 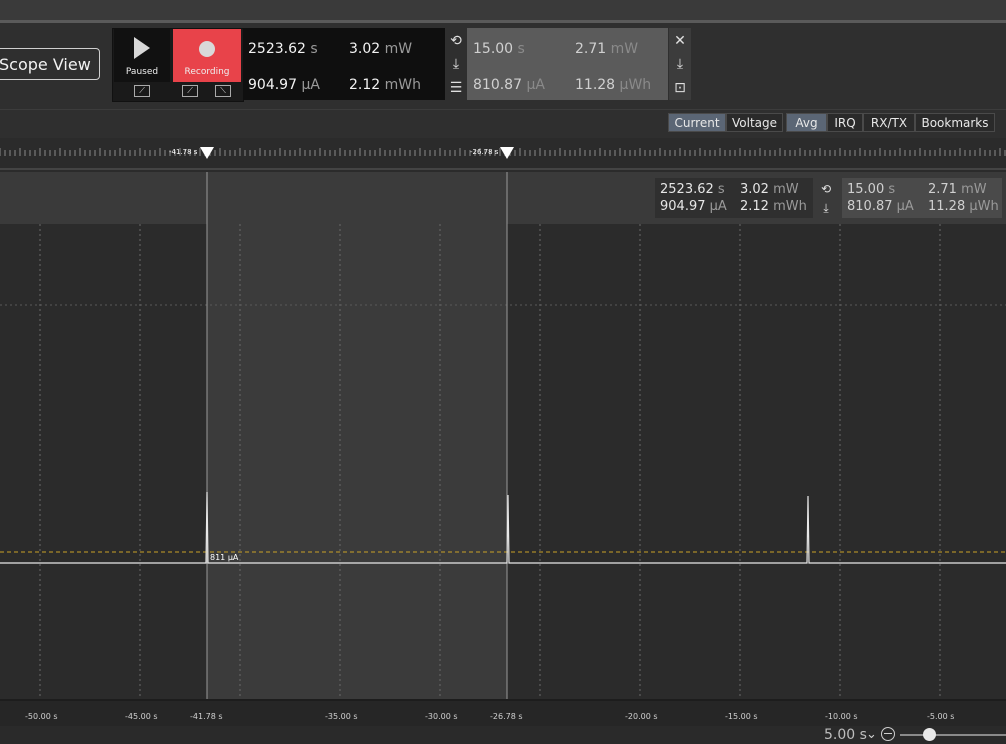 What do you see at coordinates (141, 716) in the screenshot?
I see `x-tick-label: -45.00 s` at bounding box center [141, 716].